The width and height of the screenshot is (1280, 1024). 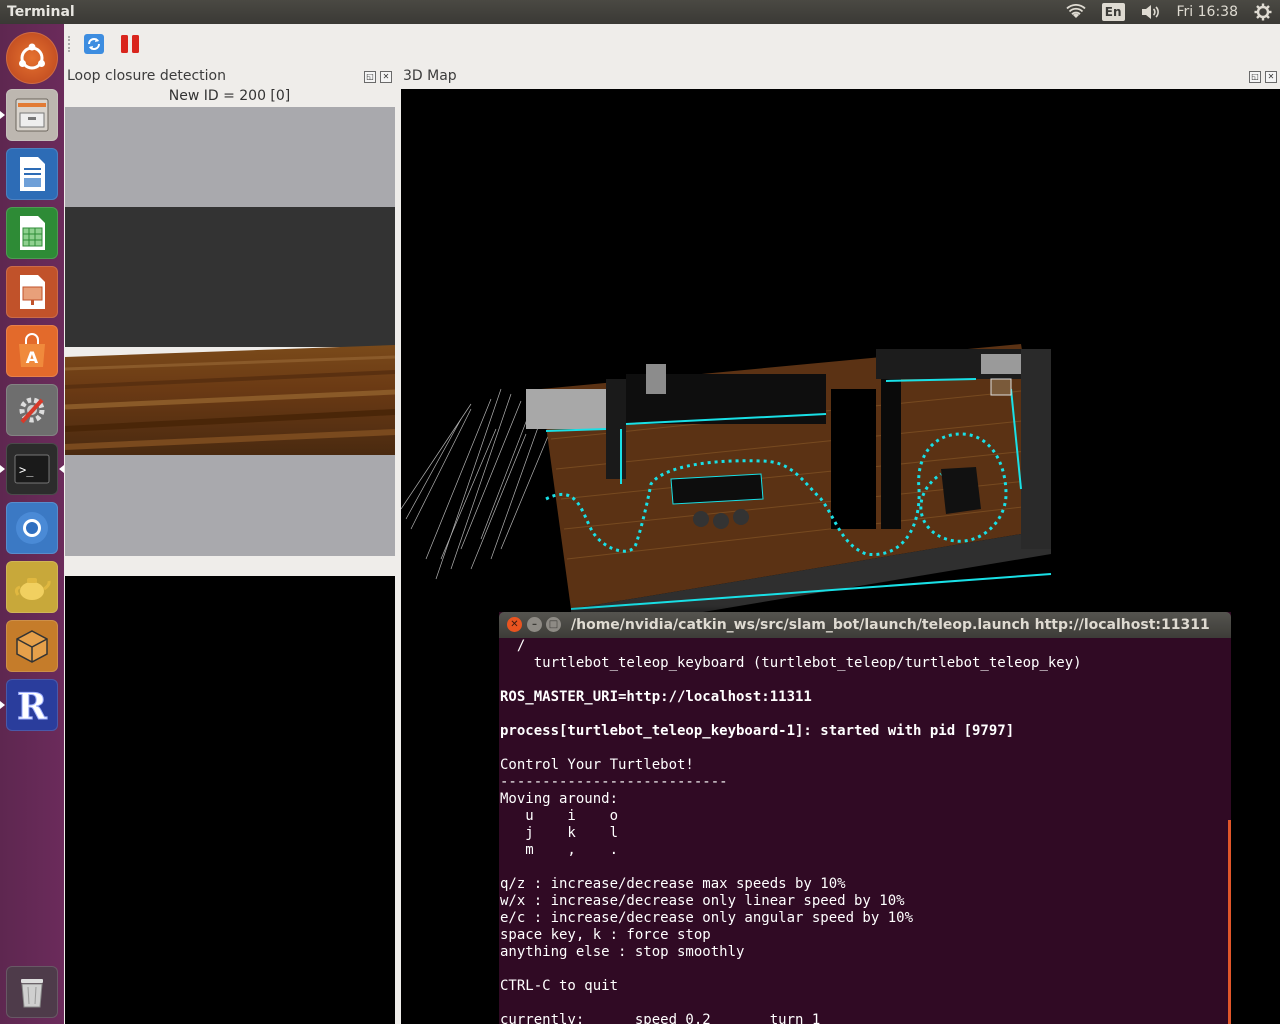 I want to click on terminal-line: anything else : stop smoothly, so click(x=622, y=952).